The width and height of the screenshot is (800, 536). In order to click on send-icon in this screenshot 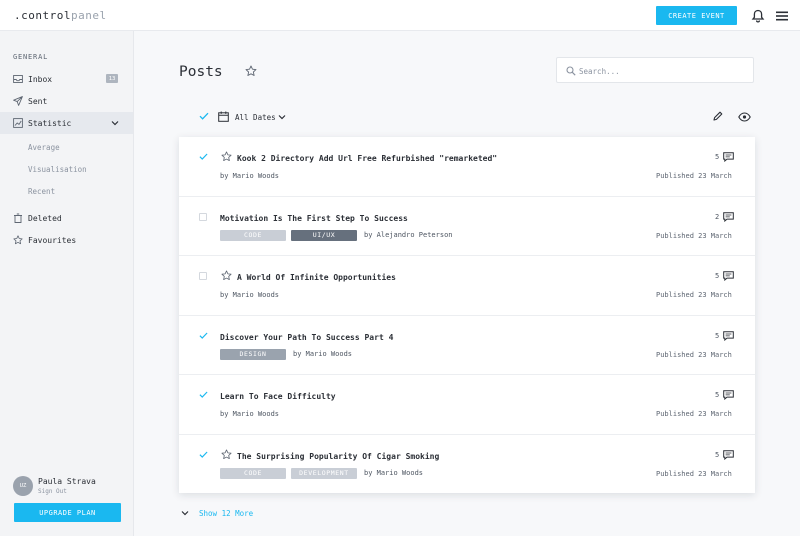, I will do `click(18, 101)`.